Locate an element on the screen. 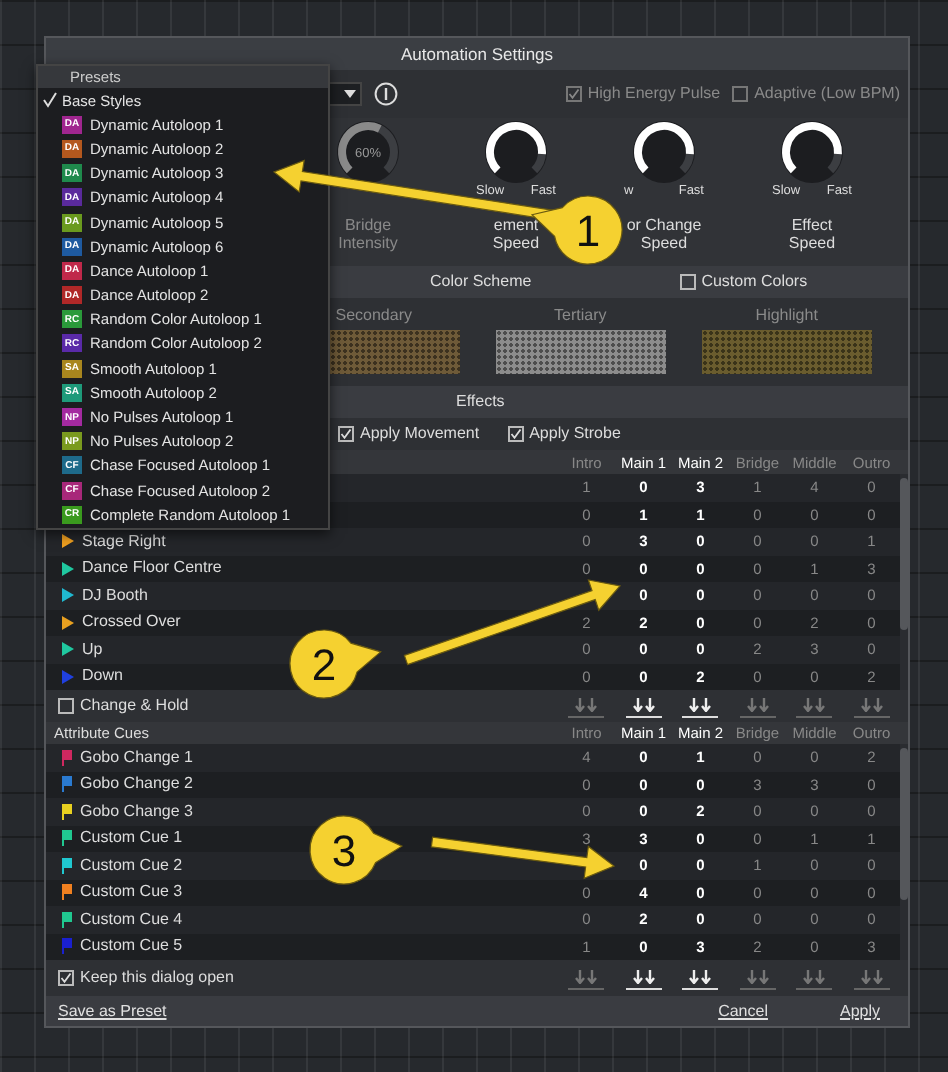  apply-button: Apply is located at coordinates (859, 1011).